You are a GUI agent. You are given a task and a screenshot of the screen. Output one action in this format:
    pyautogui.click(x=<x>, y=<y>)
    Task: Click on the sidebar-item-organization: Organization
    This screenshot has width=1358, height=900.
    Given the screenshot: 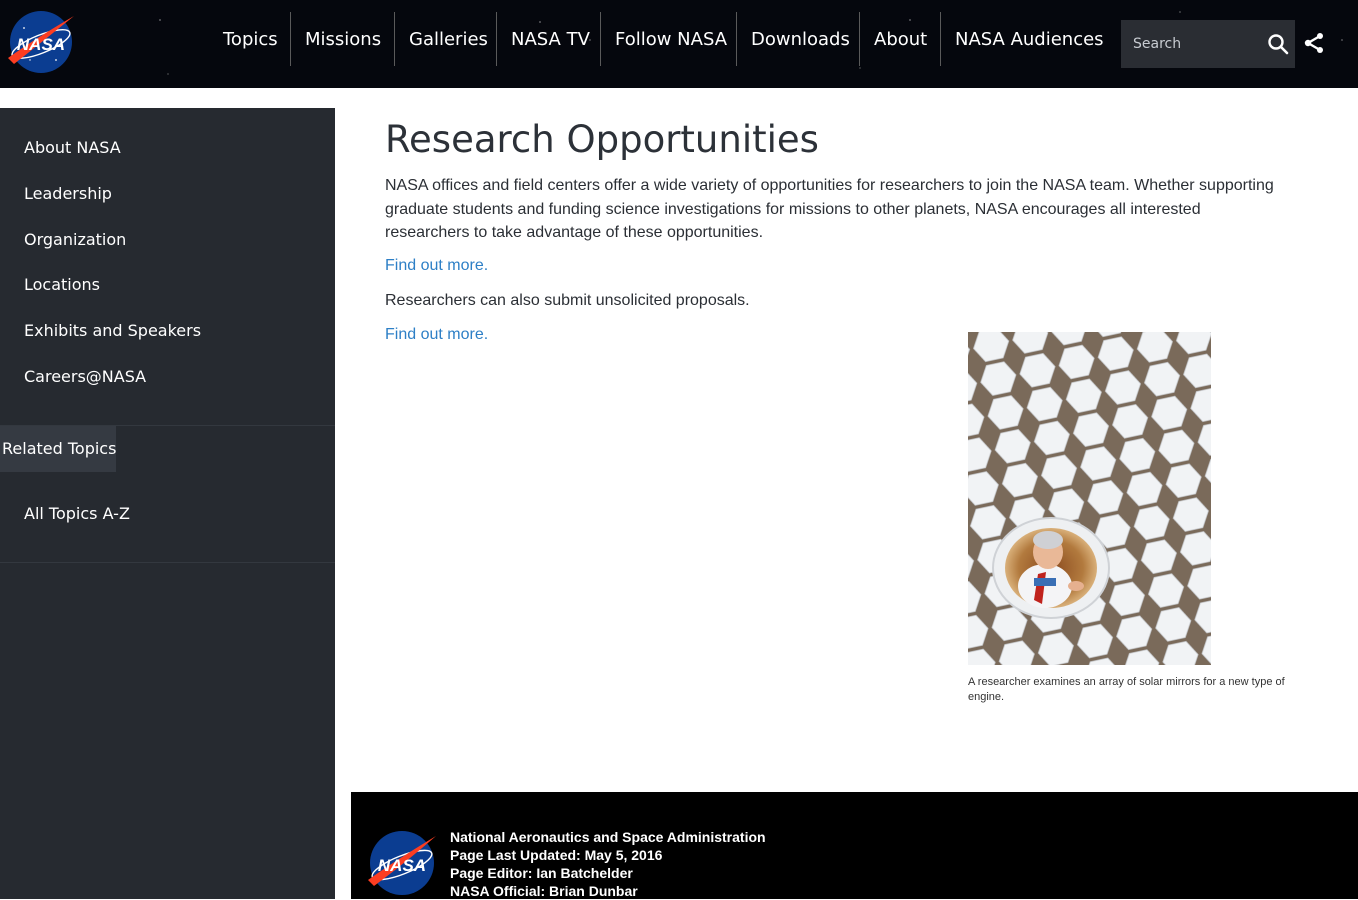 What is the action you would take?
    pyautogui.click(x=75, y=240)
    